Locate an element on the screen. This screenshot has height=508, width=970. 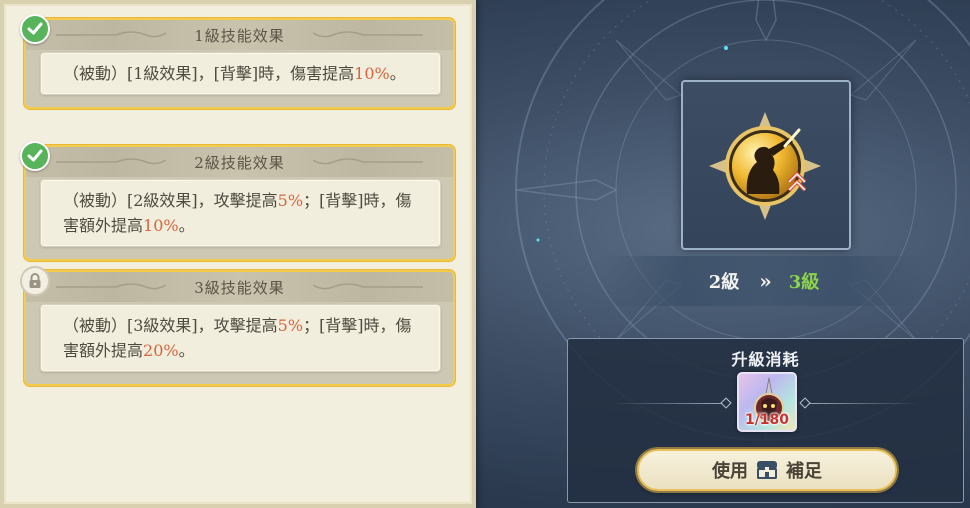
card-title: 2級技能效果 is located at coordinates (239, 162).